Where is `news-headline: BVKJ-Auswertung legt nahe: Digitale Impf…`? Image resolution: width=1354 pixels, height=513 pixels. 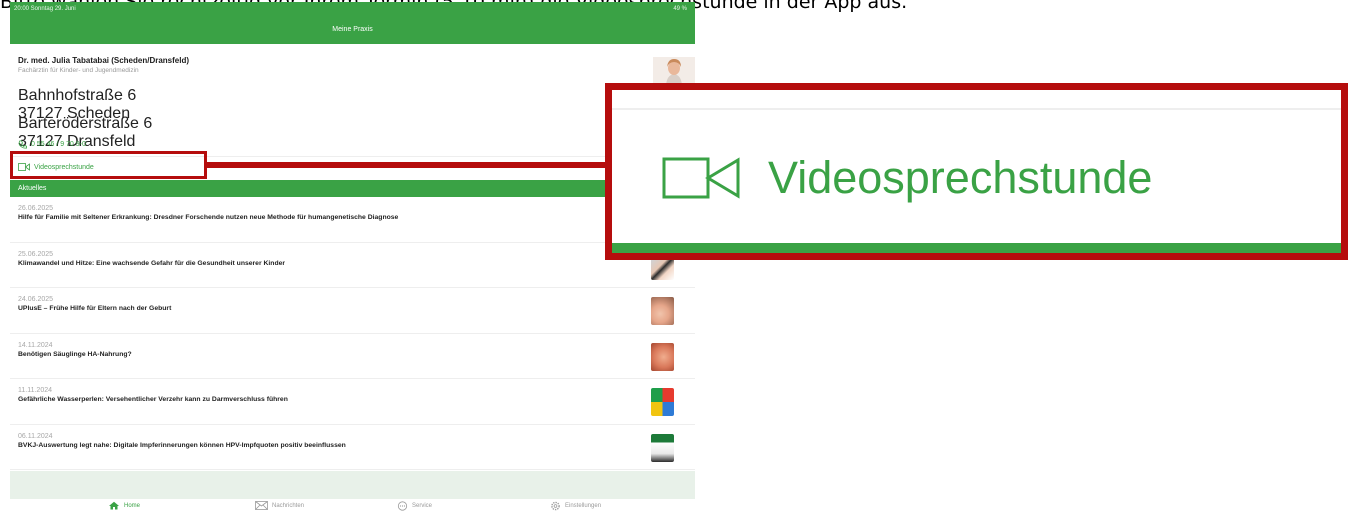
news-headline: BVKJ-Auswertung legt nahe: Digitale Impf… is located at coordinates (182, 445).